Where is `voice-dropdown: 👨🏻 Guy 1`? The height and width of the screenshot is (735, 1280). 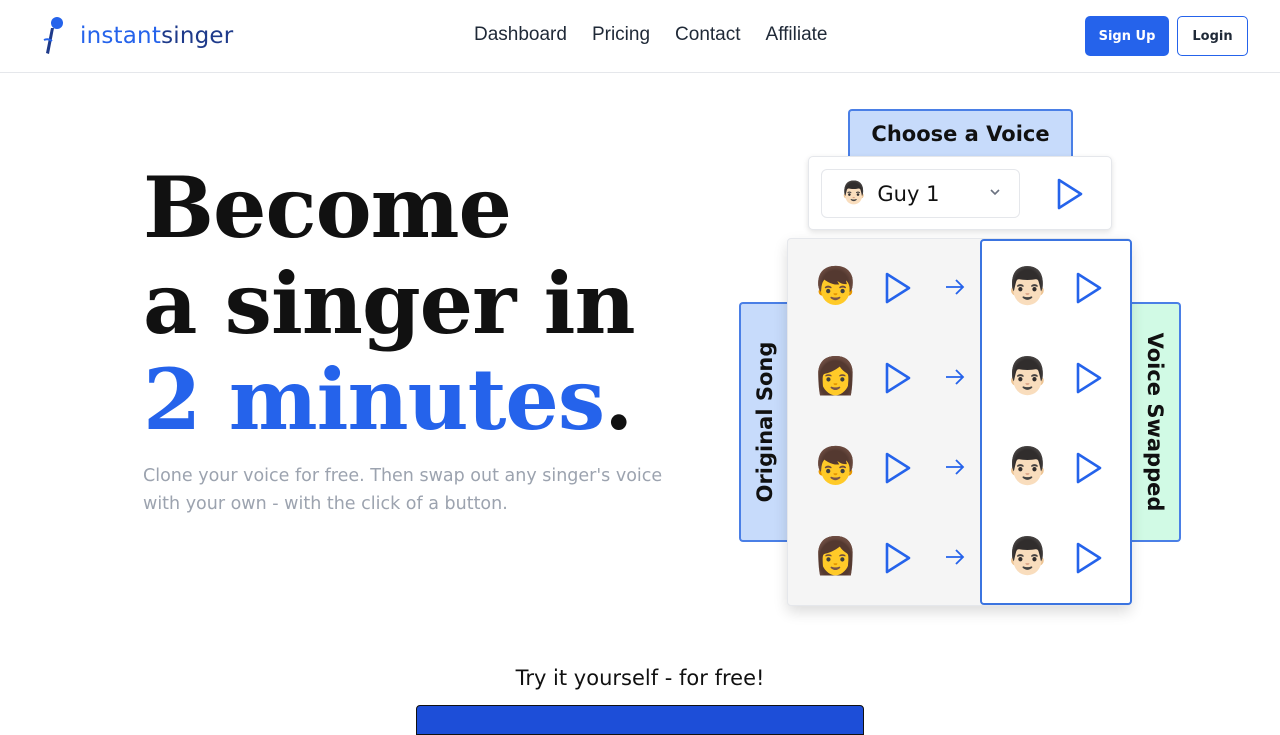
voice-dropdown: 👨🏻 Guy 1 is located at coordinates (920, 193).